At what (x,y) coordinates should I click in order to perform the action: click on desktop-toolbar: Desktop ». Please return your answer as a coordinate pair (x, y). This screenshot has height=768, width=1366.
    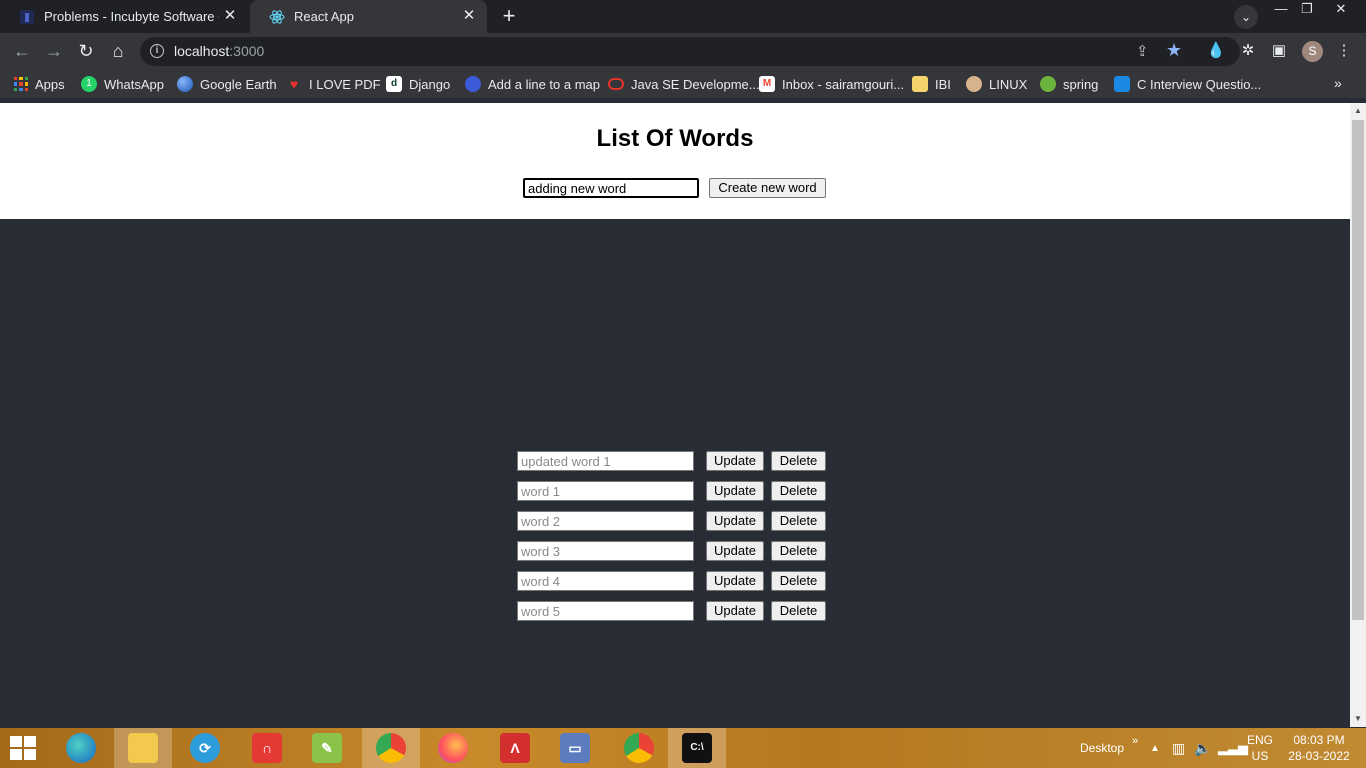
    Looking at the image, I should click on (1109, 748).